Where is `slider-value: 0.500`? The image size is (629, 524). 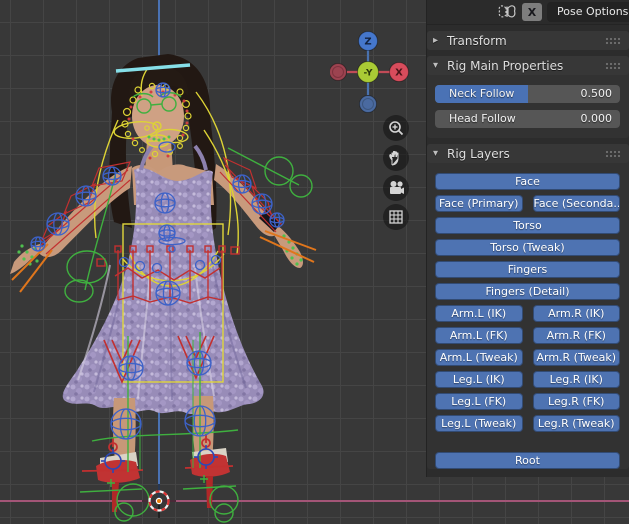 slider-value: 0.500 is located at coordinates (596, 93).